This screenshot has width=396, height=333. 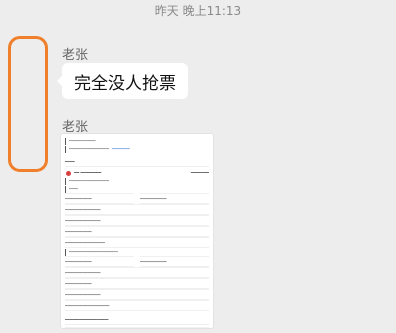 I want to click on image-document-line: ━━━━━━━━━━━━━━━━━━, so click(x=137, y=181).